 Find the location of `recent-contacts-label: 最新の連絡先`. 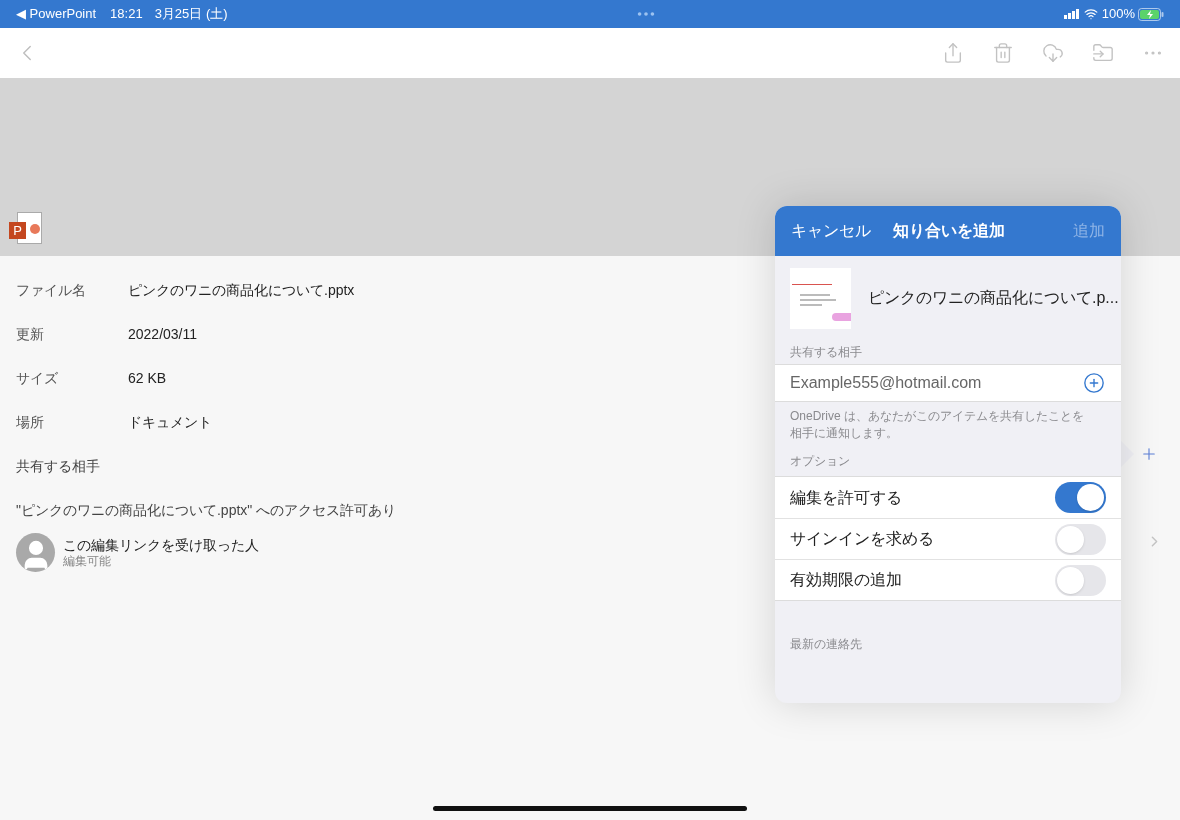

recent-contacts-label: 最新の連絡先 is located at coordinates (826, 644).